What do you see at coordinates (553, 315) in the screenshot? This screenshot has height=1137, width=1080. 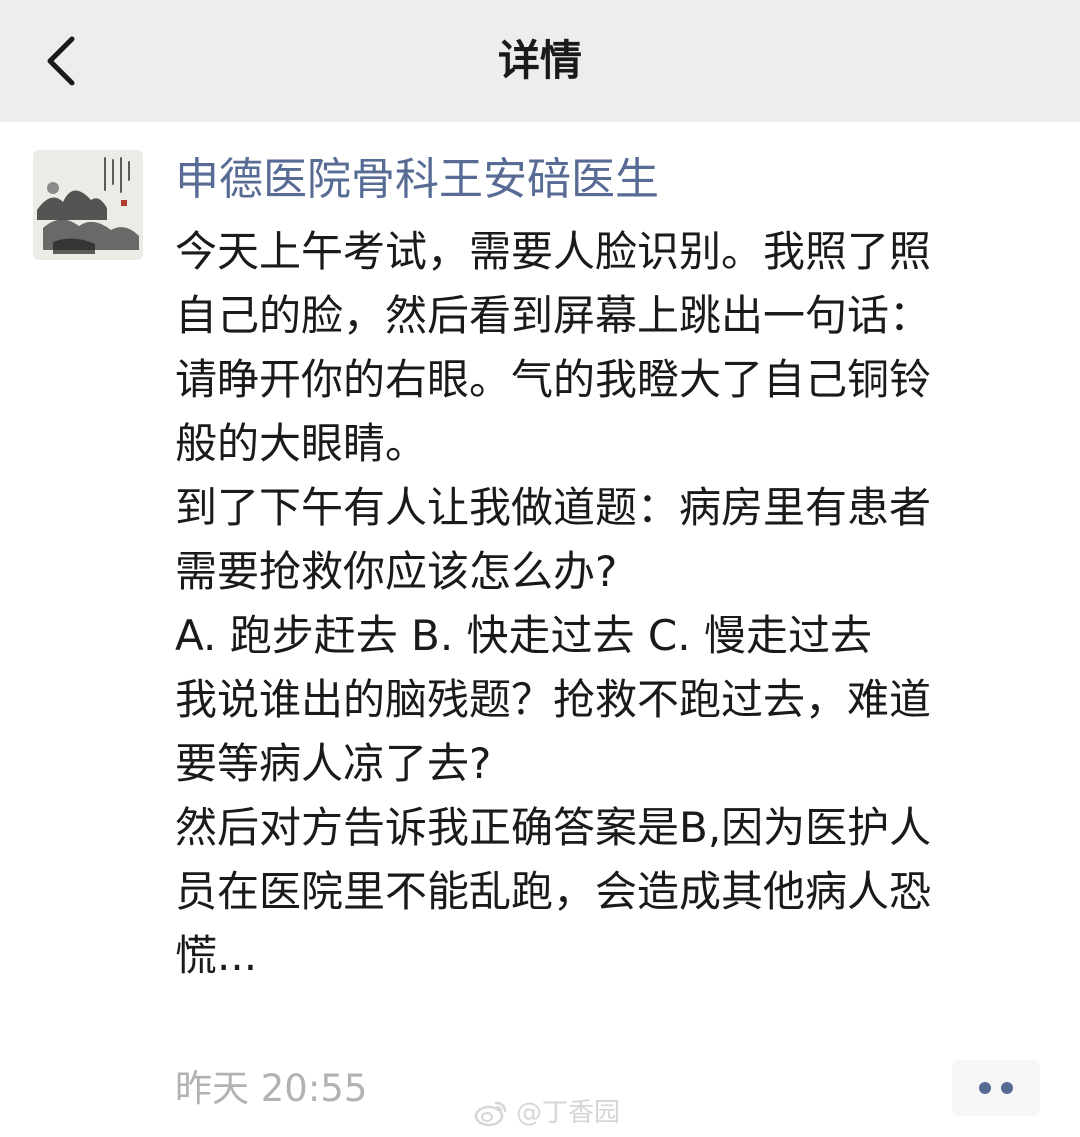 I see `post-line: 自己的脸，然后看到屏幕上跳出一句话：` at bounding box center [553, 315].